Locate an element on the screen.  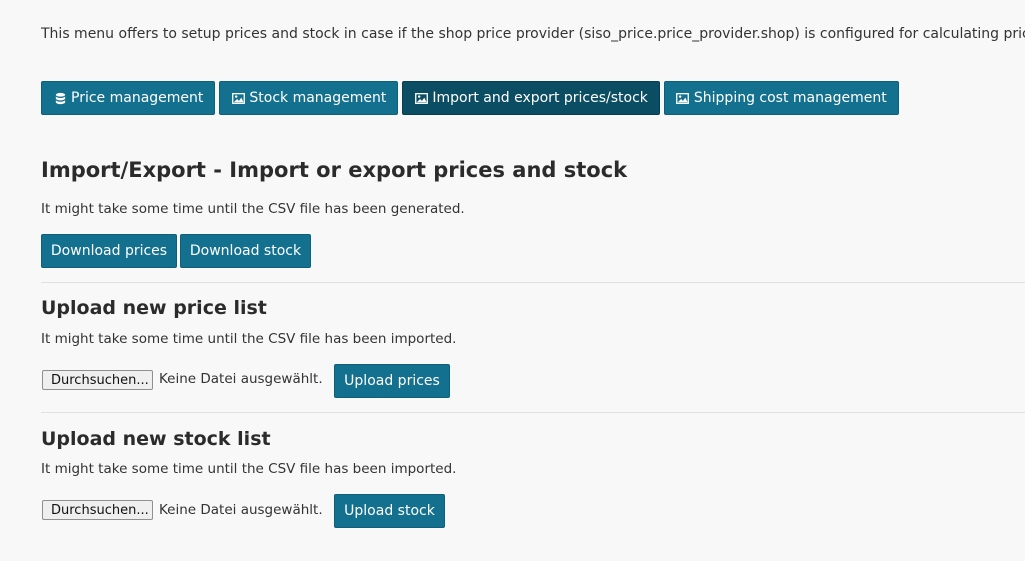
tab-label: Price management is located at coordinates (137, 98).